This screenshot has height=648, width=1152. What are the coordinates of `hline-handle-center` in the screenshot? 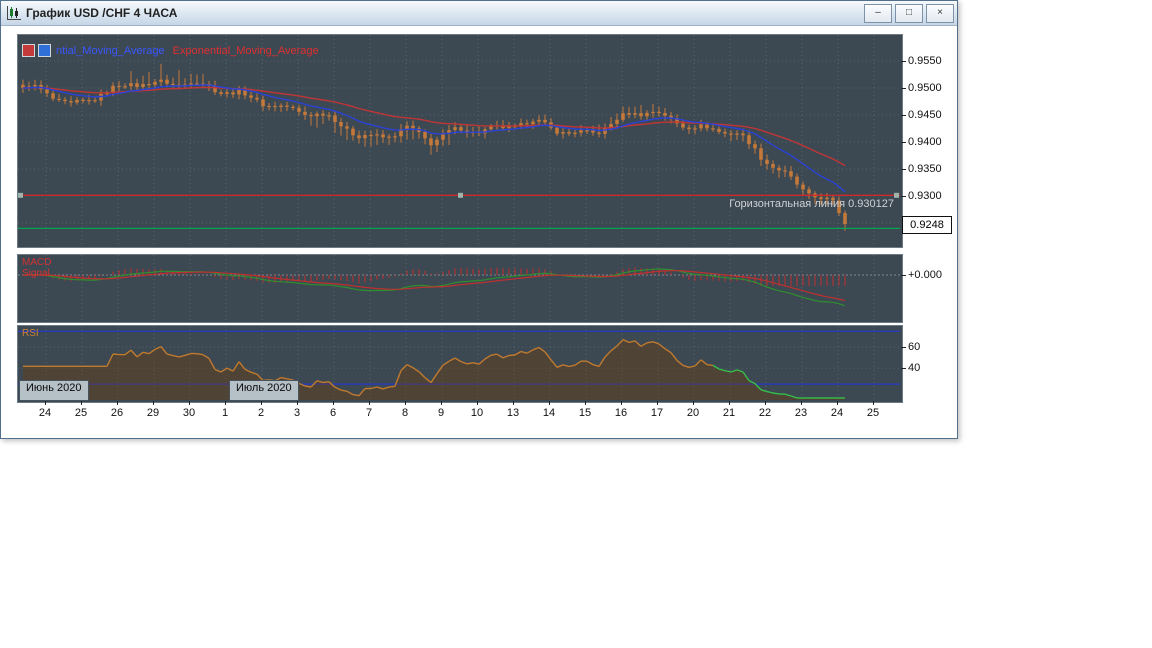 It's located at (460, 195).